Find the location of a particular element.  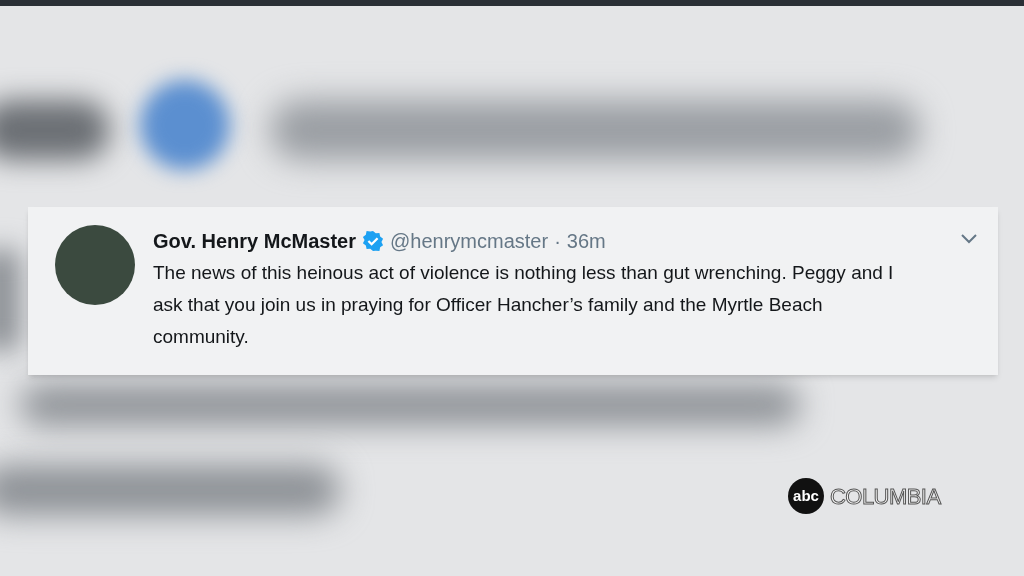

tweet-time: 36m is located at coordinates (586, 241).